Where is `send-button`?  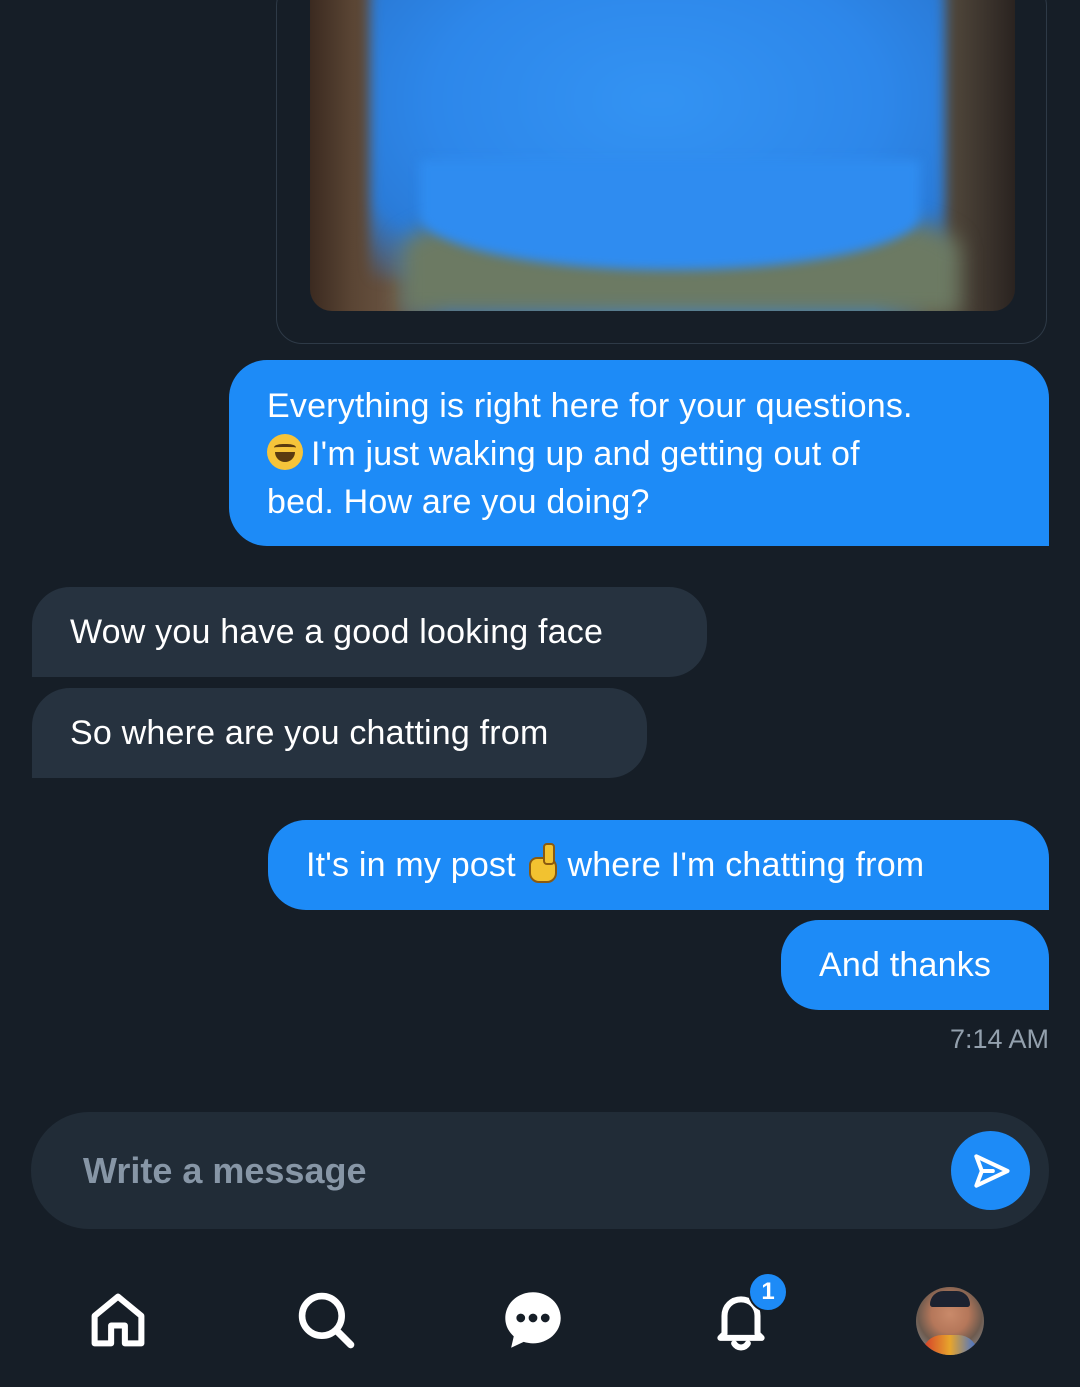 send-button is located at coordinates (990, 1170).